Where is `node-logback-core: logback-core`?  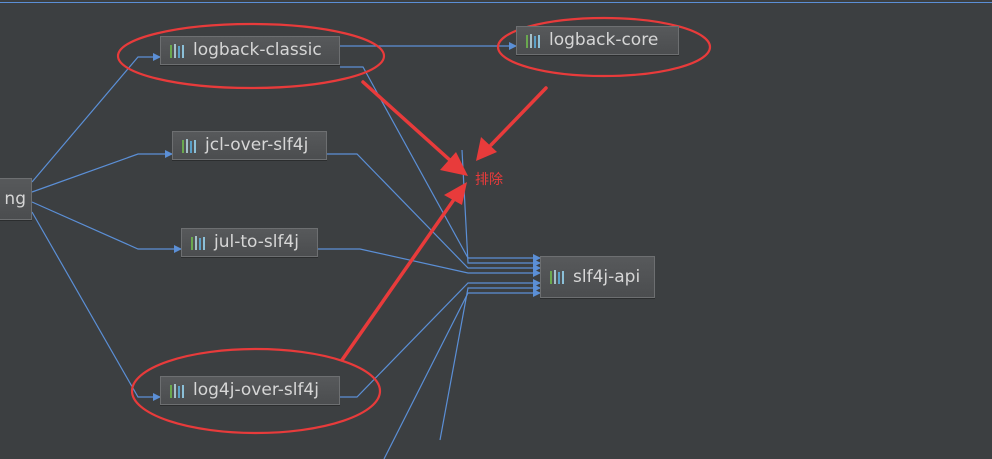
node-logback-core: logback-core is located at coordinates (597, 40).